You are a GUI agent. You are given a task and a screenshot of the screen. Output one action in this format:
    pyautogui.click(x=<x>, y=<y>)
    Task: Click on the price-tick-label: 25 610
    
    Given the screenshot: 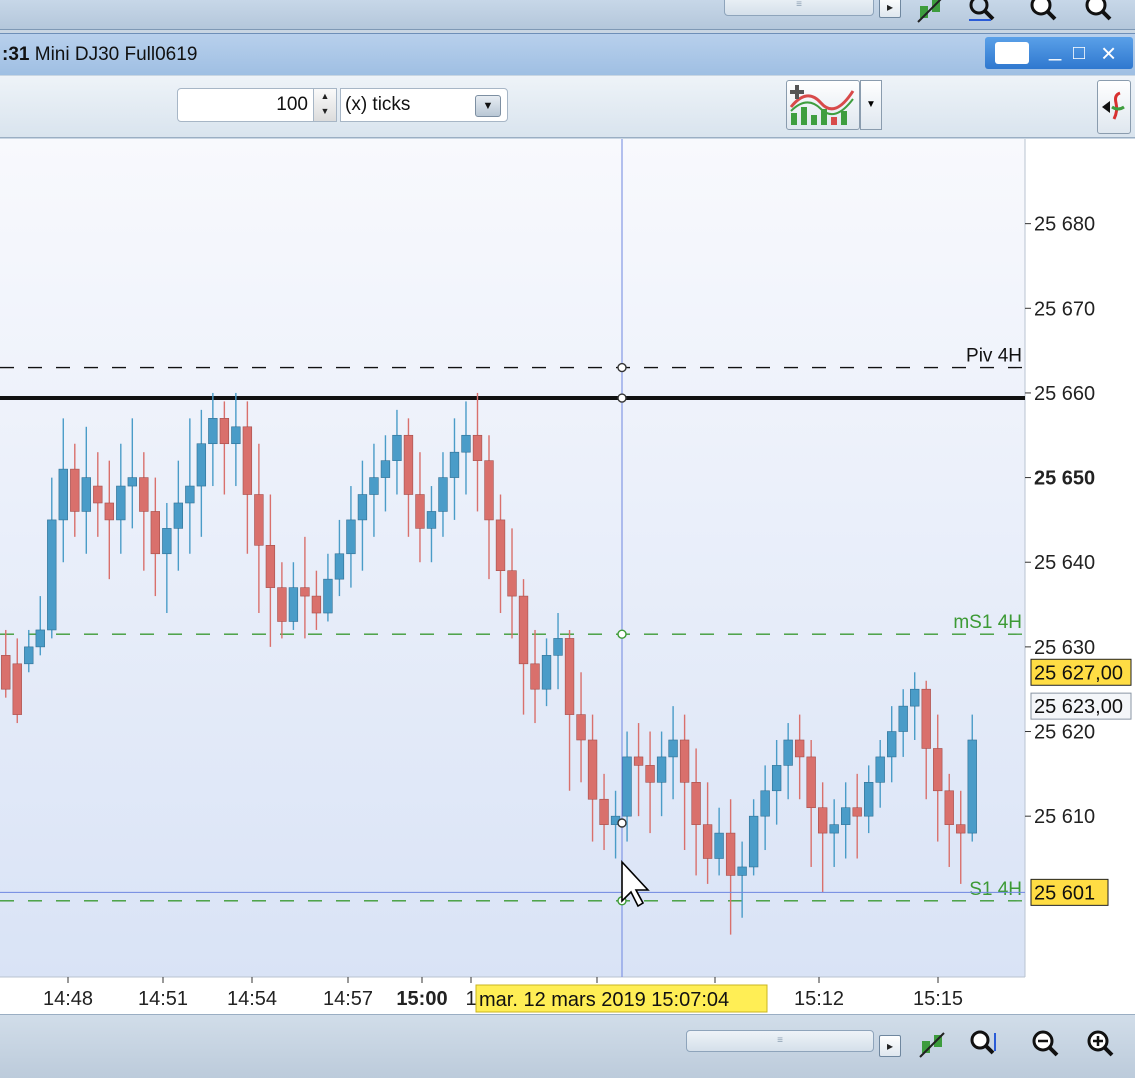 What is the action you would take?
    pyautogui.click(x=1064, y=817)
    